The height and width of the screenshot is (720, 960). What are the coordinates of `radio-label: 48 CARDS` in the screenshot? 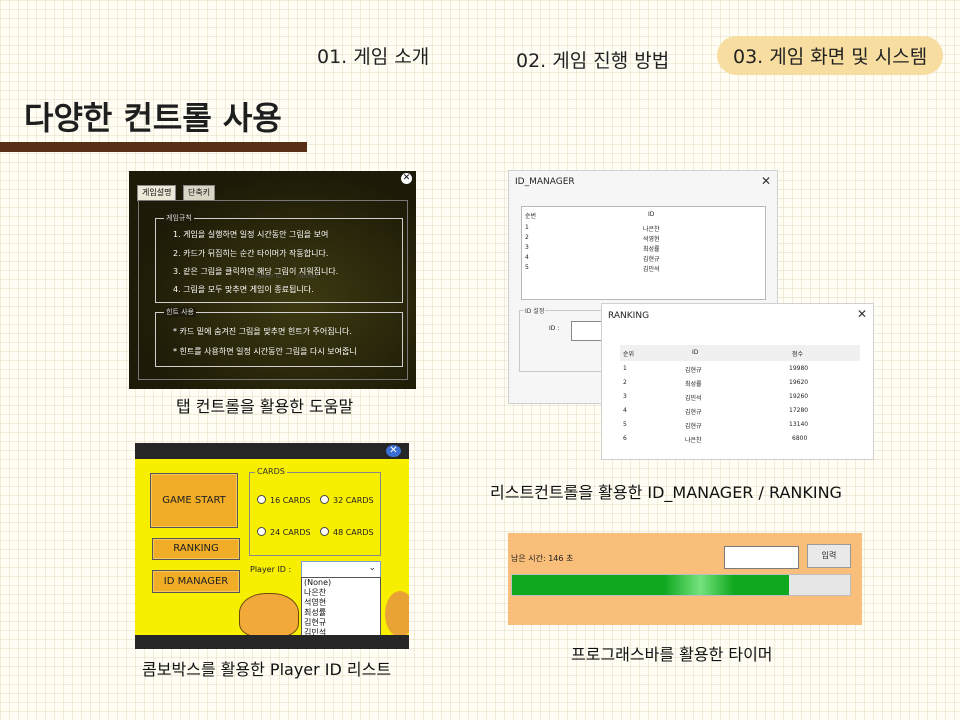 It's located at (353, 532).